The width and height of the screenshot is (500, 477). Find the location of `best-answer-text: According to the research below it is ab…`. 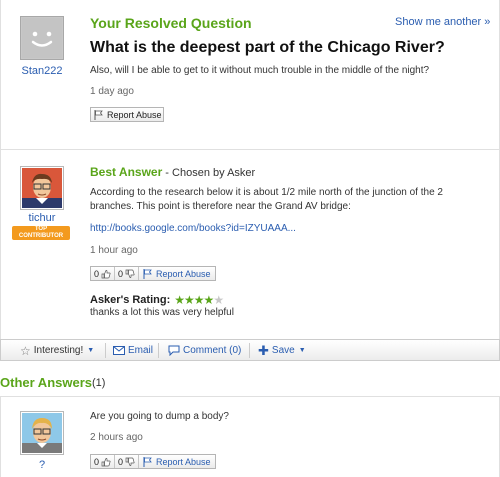

best-answer-text: According to the research below it is ab… is located at coordinates (266, 200).